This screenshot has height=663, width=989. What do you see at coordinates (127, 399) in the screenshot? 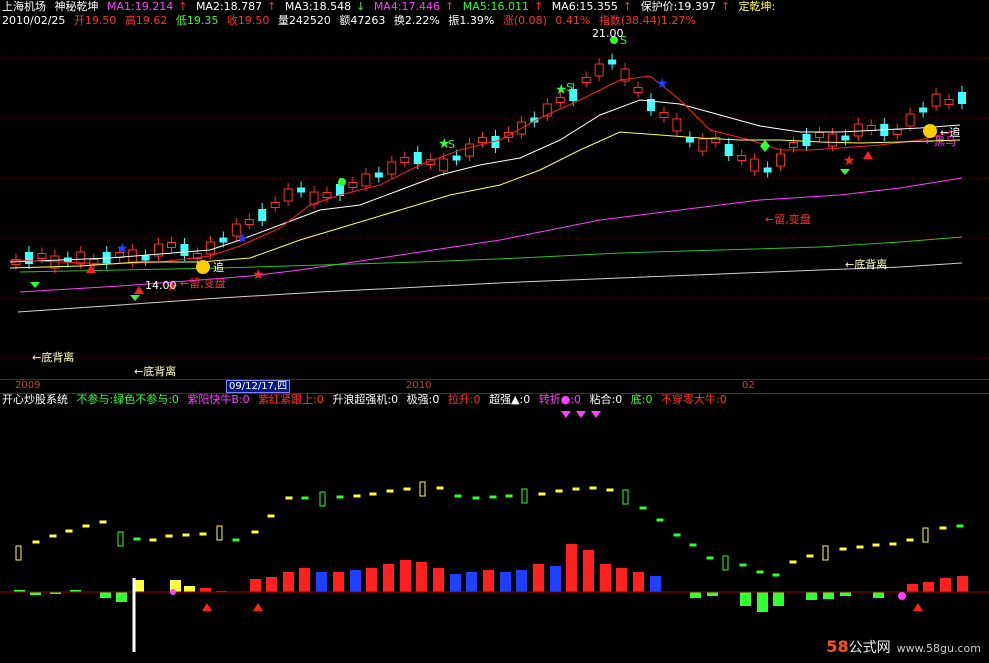
I see `ind-a: 不参与:绿色不参与:0` at bounding box center [127, 399].